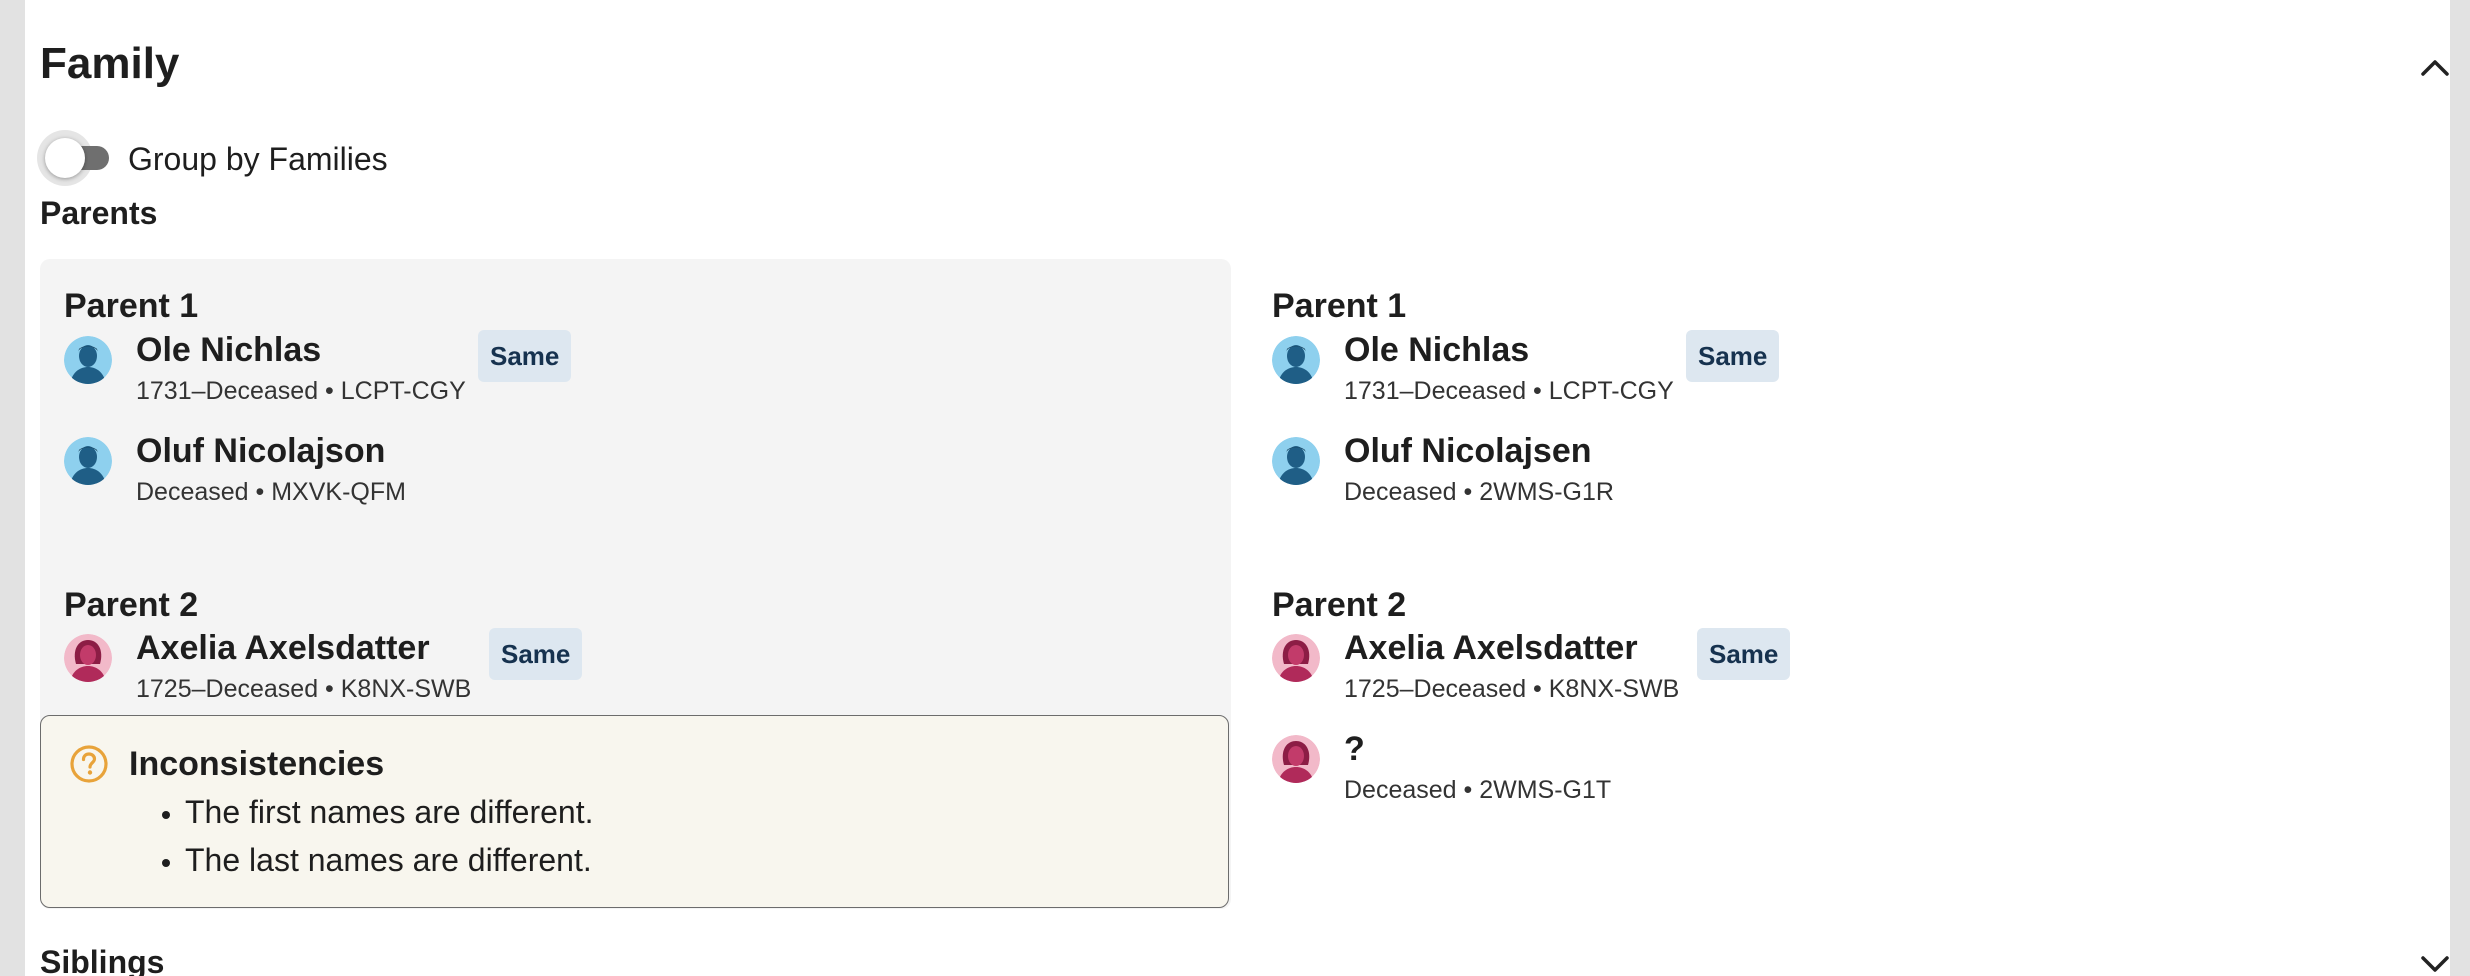  What do you see at coordinates (1339, 306) in the screenshot?
I see `right-parent1-label: Parent 1` at bounding box center [1339, 306].